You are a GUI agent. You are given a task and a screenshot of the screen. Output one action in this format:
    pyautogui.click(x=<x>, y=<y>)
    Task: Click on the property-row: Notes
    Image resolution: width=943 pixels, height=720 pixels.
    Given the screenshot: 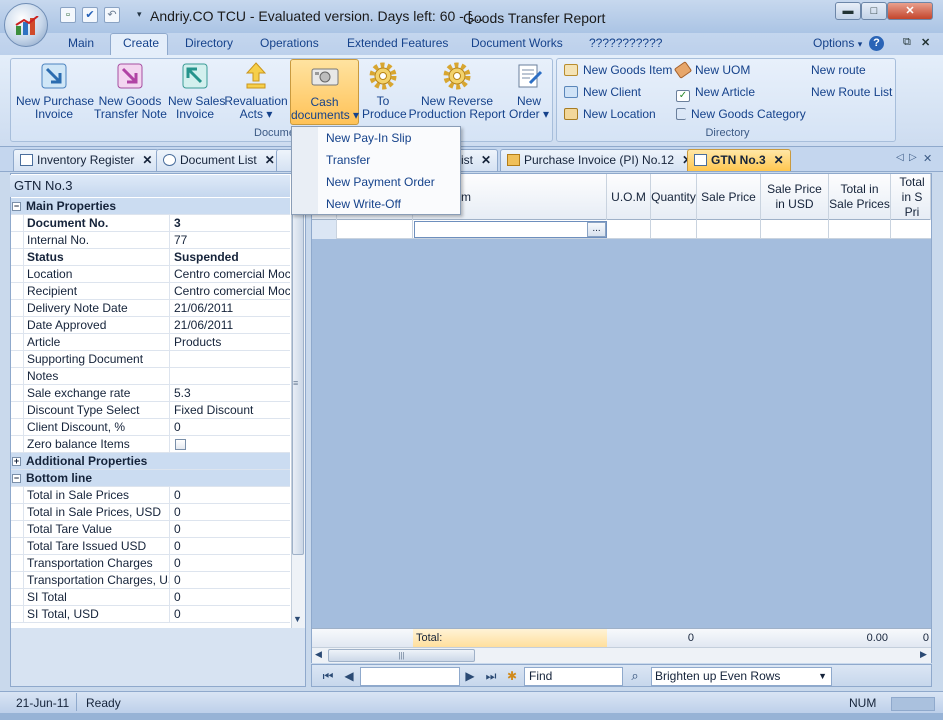 What is the action you would take?
    pyautogui.click(x=150, y=376)
    